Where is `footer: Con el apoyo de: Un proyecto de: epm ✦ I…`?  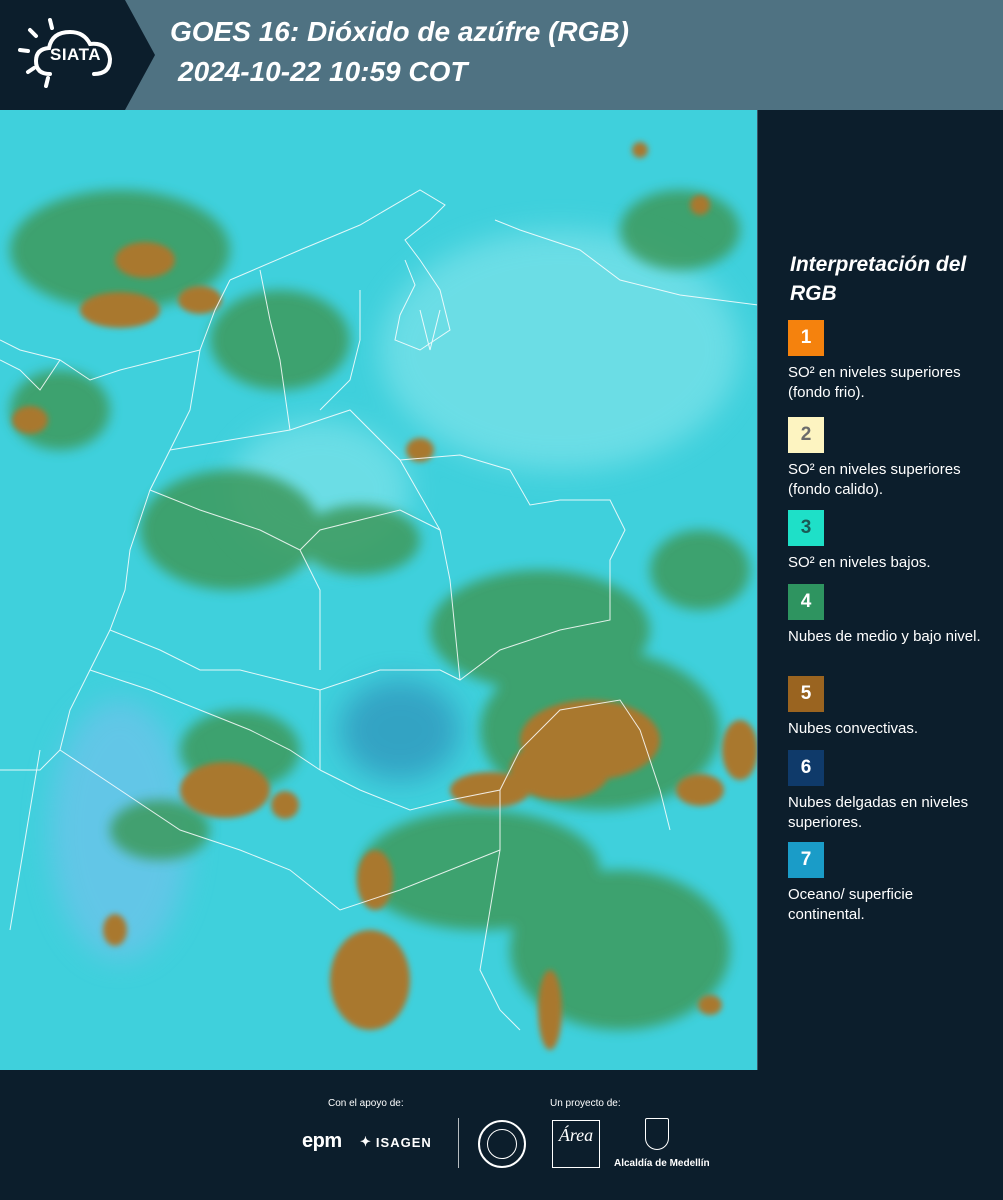 footer: Con el apoyo de: Un proyecto de: epm ✦ I… is located at coordinates (501, 1135).